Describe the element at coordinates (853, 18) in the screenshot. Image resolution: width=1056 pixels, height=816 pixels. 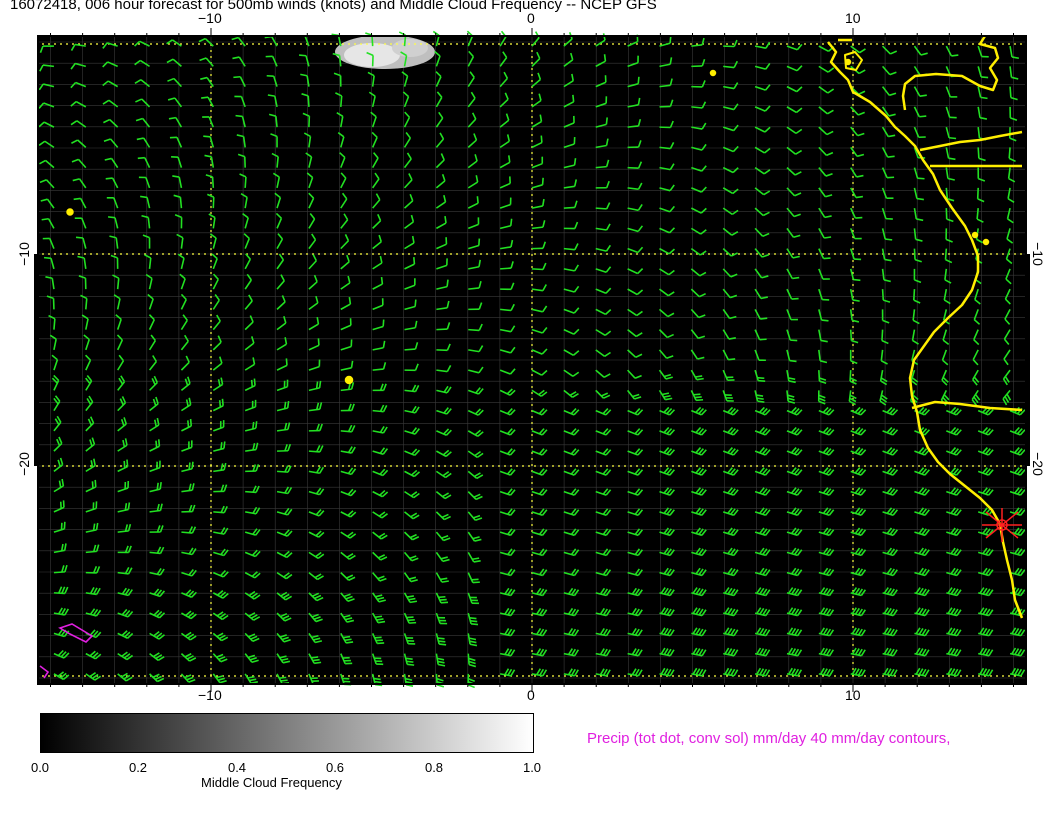
I see `top-tick-label-3: 10` at that location.